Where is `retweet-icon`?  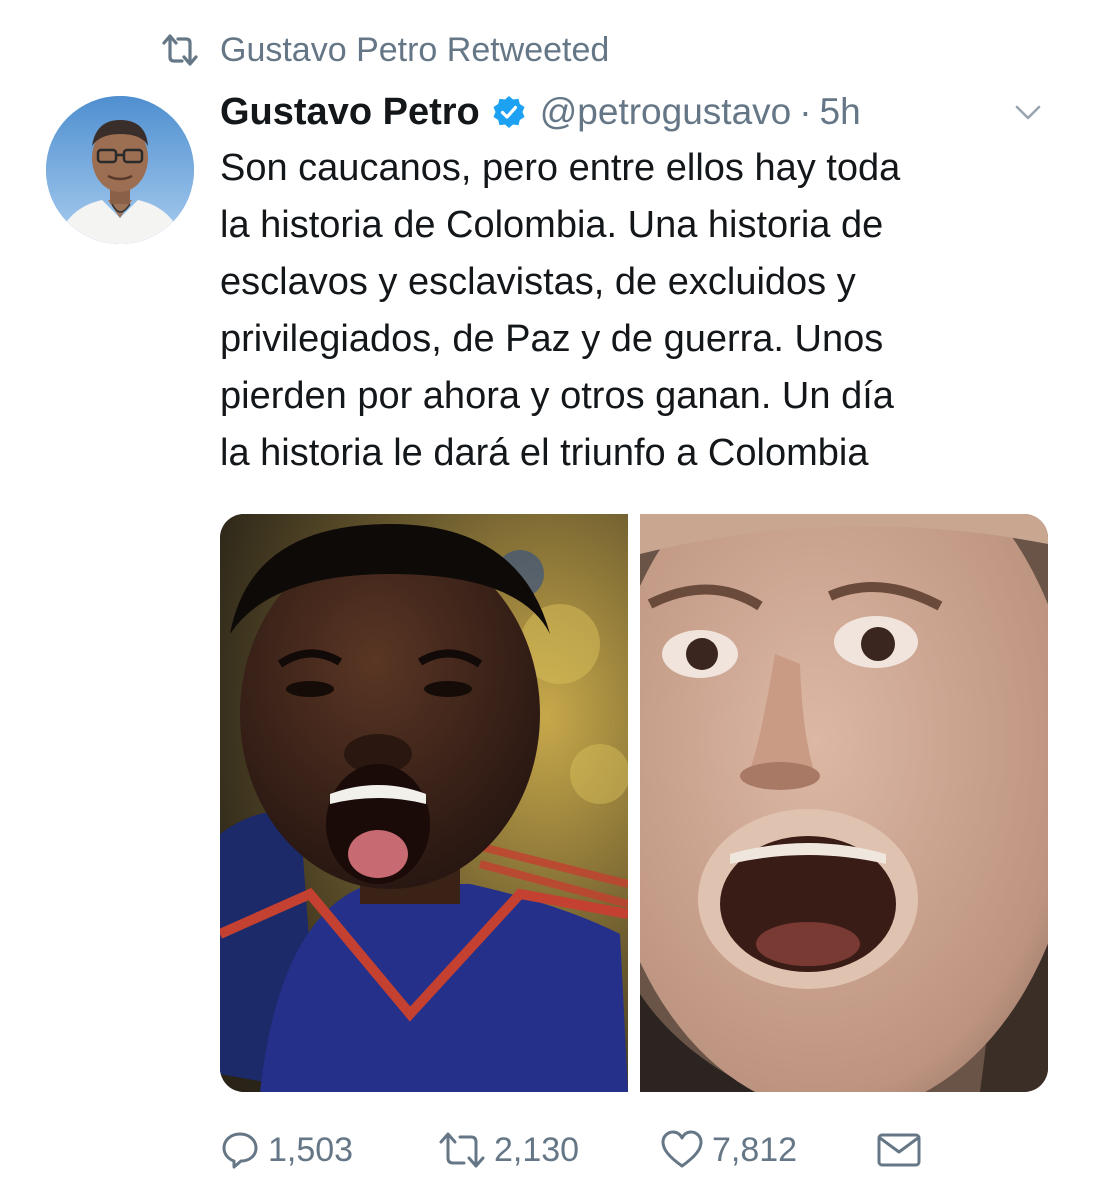
retweet-icon is located at coordinates (180, 50).